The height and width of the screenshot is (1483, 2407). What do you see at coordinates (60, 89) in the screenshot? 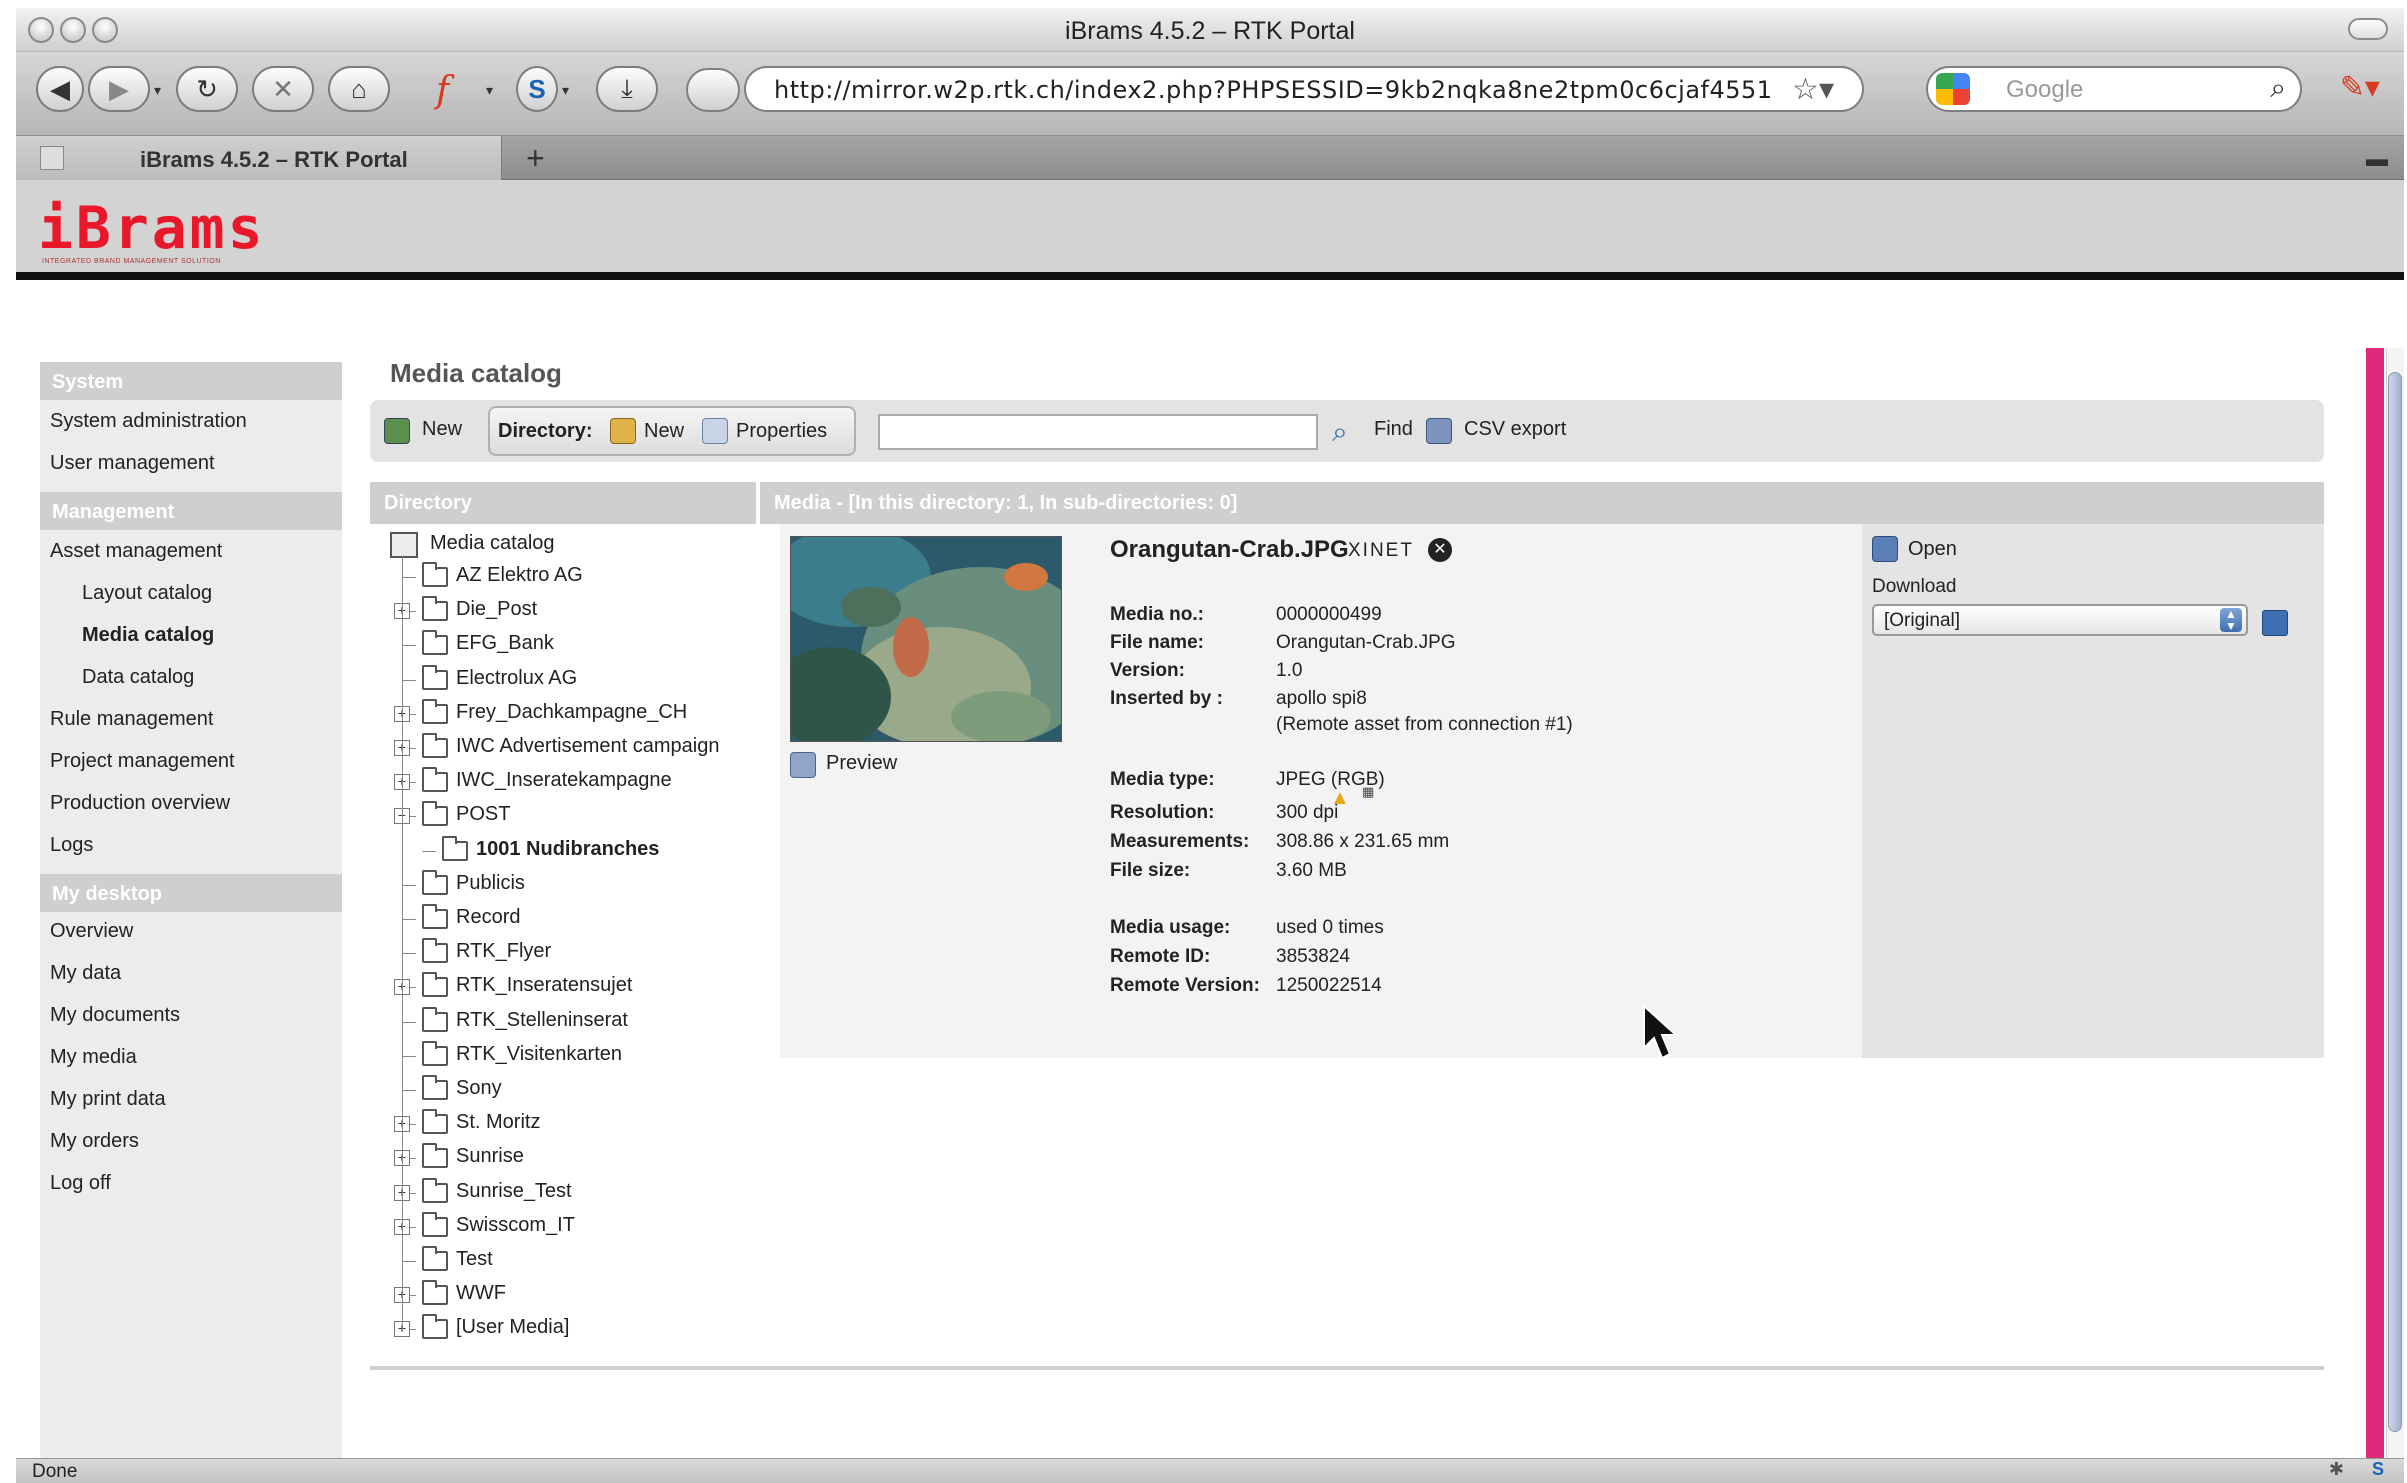
I see `back-button: ◀` at bounding box center [60, 89].